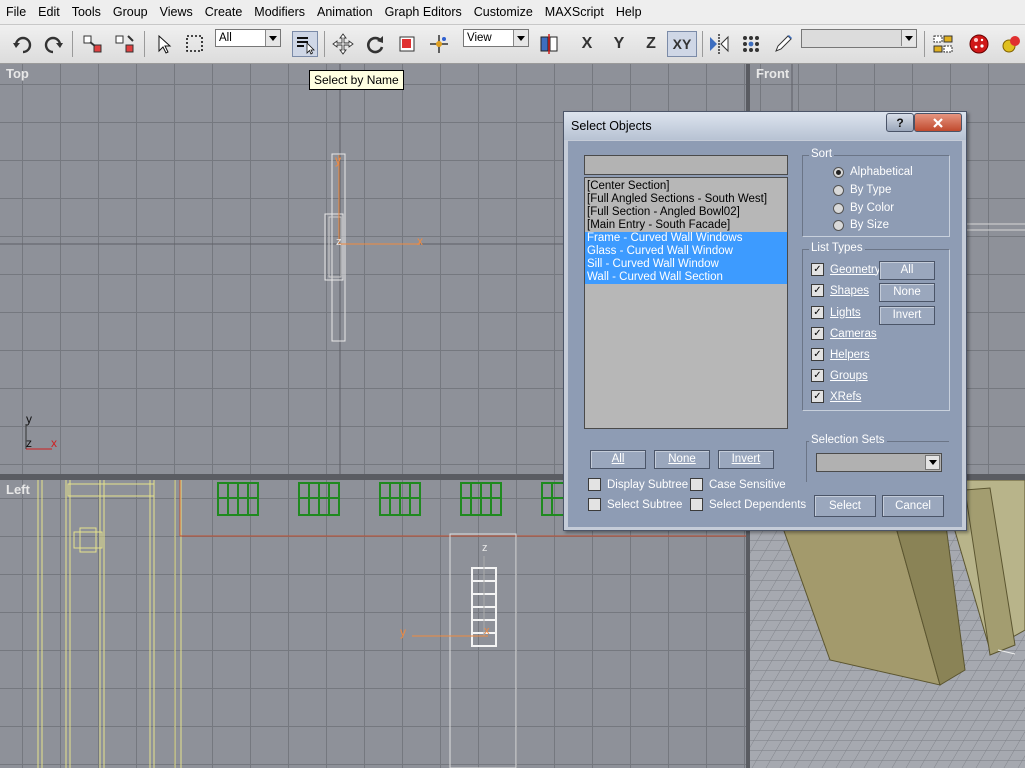 The width and height of the screenshot is (1025, 768). I want to click on unlink-selection-button, so click(125, 44).